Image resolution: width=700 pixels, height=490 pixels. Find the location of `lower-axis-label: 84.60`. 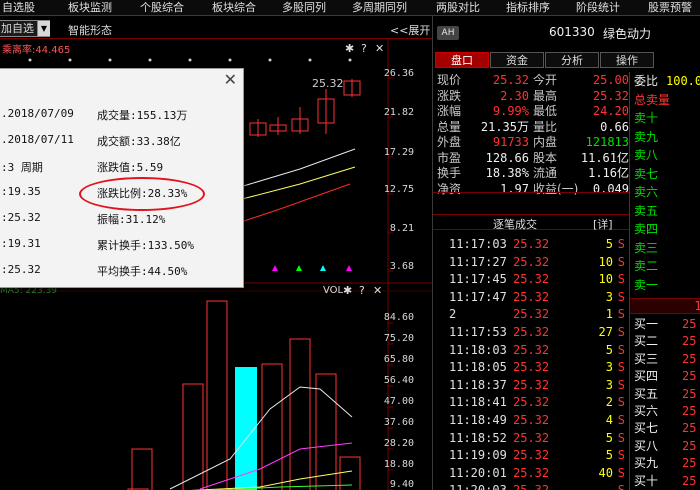

lower-axis-label: 84.60 is located at coordinates (398, 317).